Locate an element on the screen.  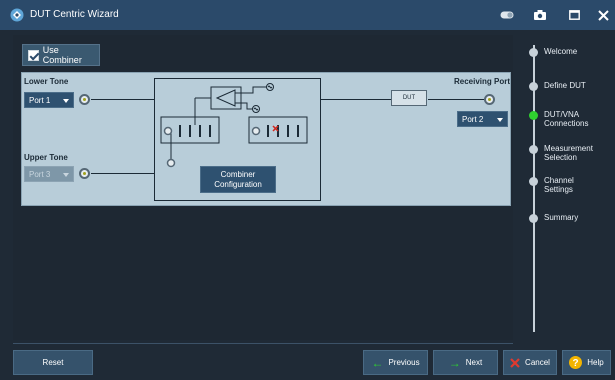
dut-to-port-cable is located at coordinates (456, 99).